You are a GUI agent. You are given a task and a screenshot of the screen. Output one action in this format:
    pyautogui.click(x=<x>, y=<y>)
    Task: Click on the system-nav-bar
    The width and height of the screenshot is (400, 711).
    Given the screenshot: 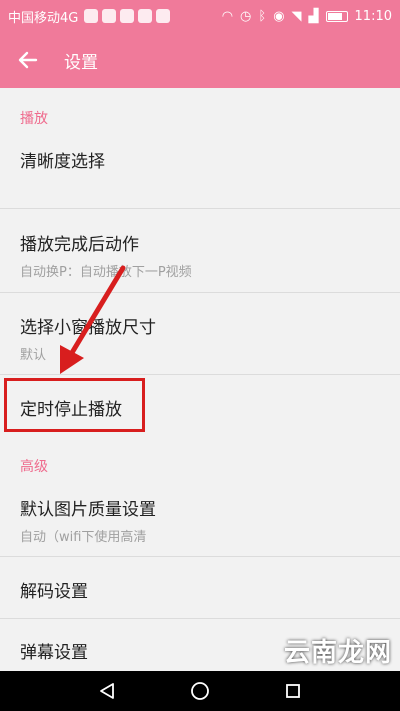 What is the action you would take?
    pyautogui.click(x=200, y=691)
    